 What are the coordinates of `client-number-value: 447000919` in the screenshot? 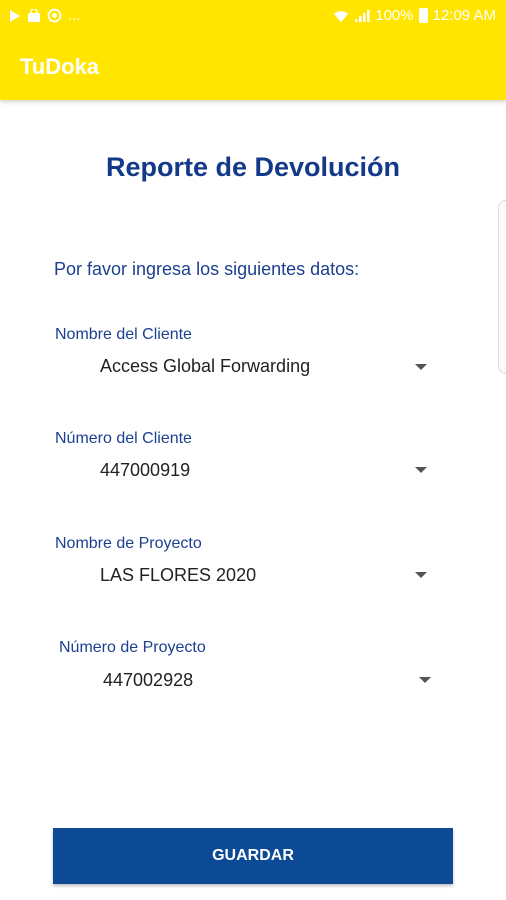 It's located at (145, 470).